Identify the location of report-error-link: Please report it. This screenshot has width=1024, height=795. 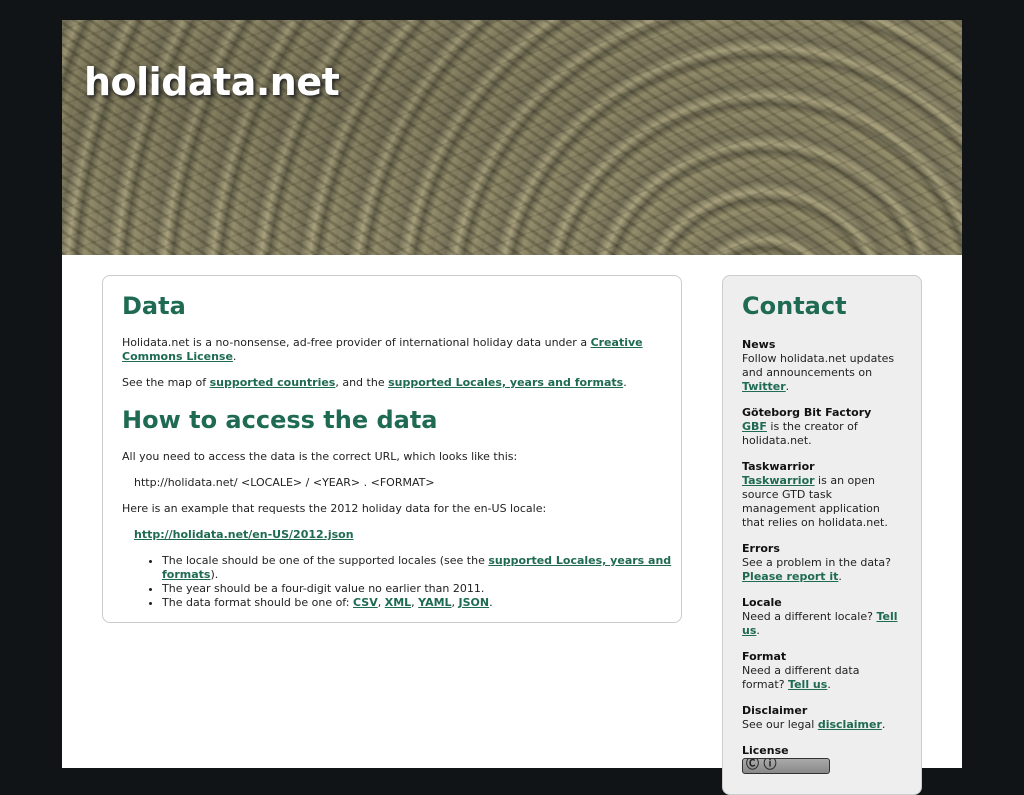
(790, 576).